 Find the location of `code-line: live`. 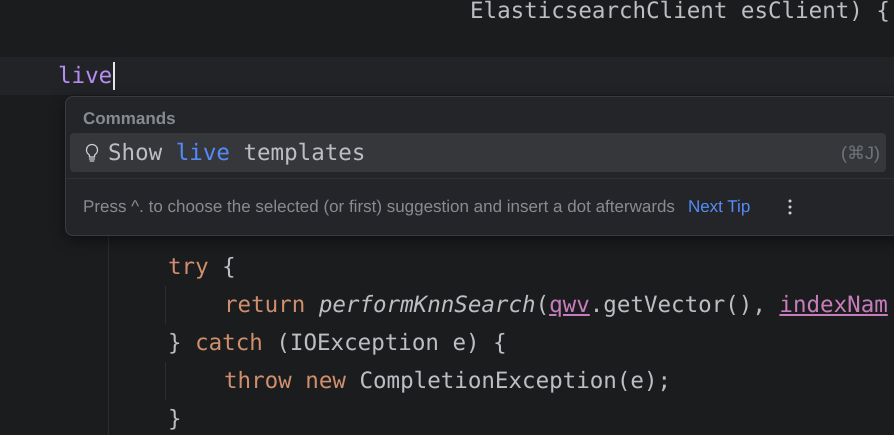

code-line: live is located at coordinates (85, 76).